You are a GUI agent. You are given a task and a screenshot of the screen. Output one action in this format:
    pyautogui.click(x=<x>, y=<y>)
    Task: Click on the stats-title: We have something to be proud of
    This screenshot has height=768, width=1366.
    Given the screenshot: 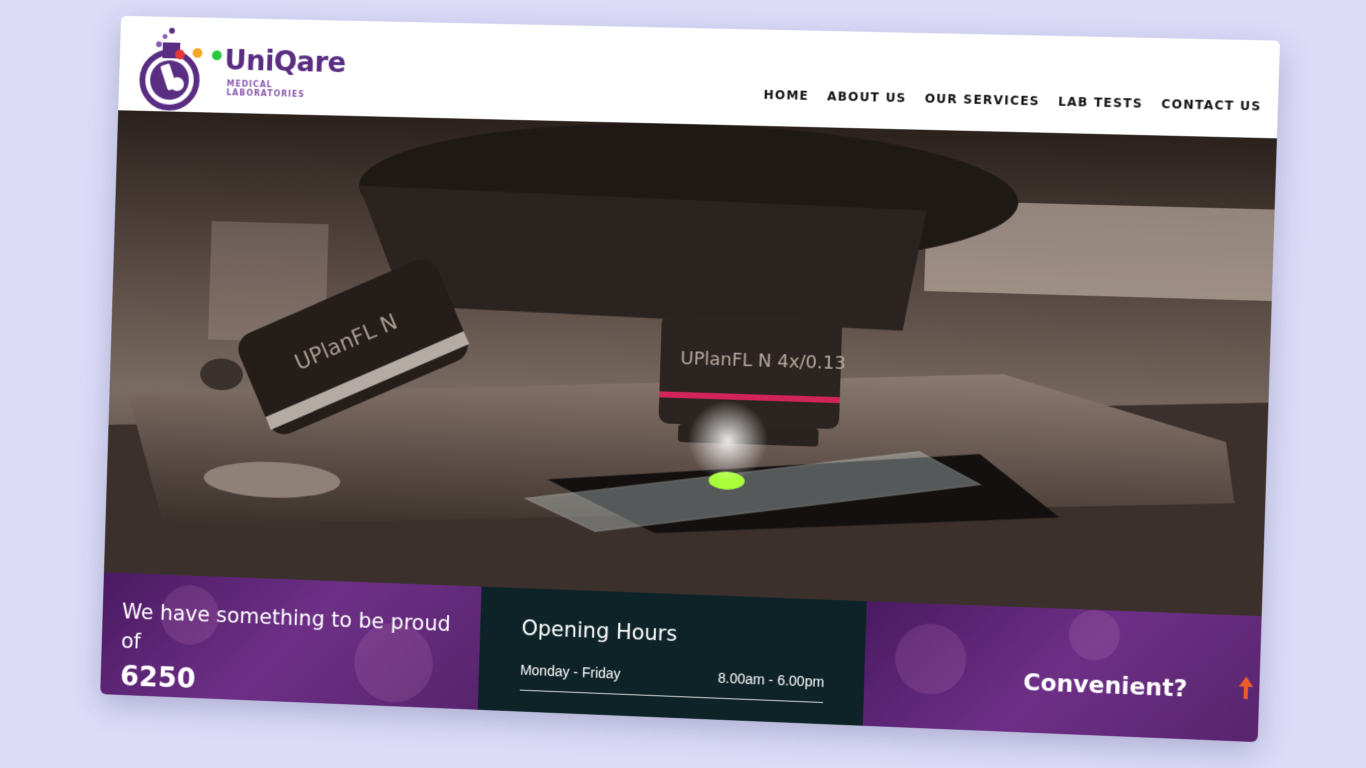 What is the action you would take?
    pyautogui.click(x=286, y=626)
    